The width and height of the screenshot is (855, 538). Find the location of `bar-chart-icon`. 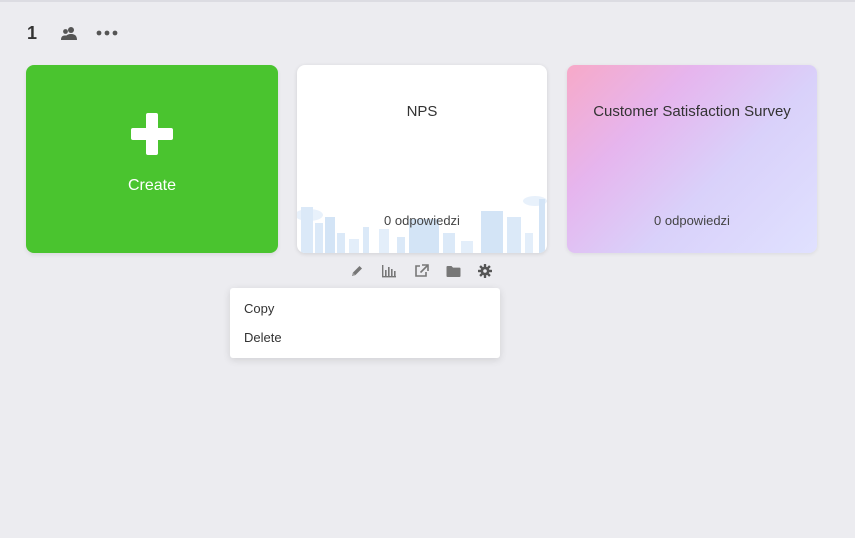

bar-chart-icon is located at coordinates (389, 271).